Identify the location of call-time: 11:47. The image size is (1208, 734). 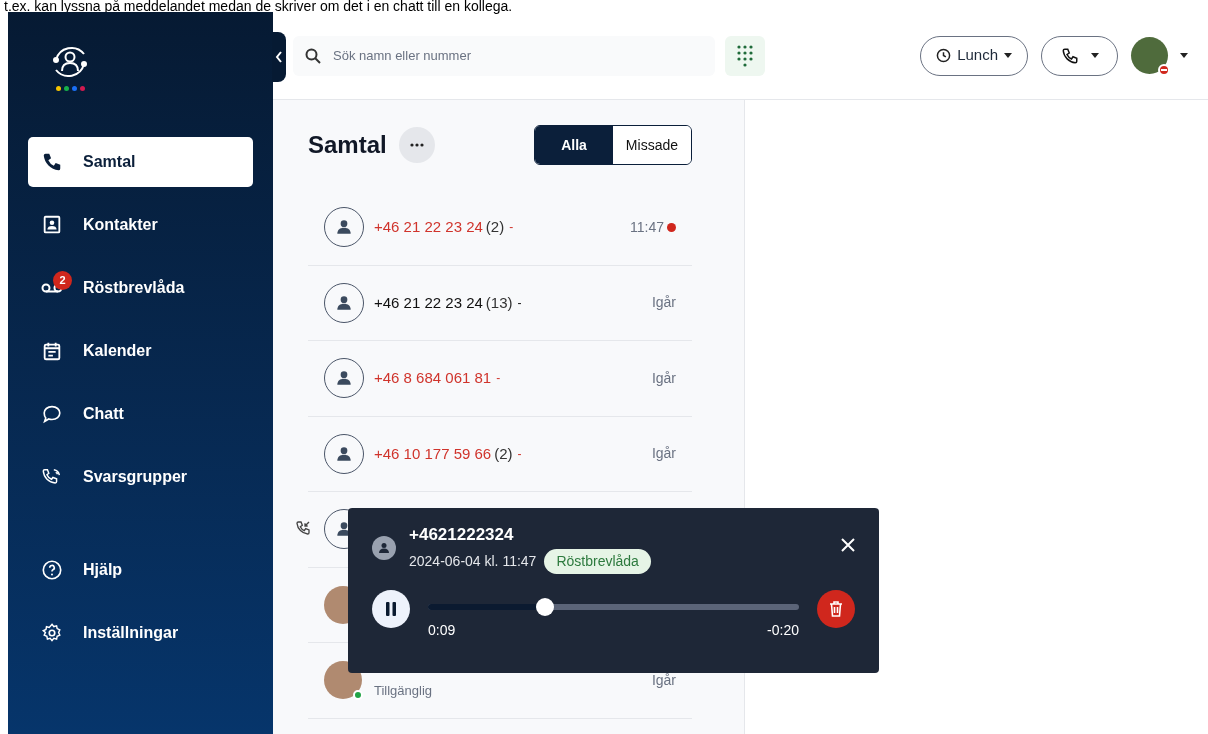
(647, 227).